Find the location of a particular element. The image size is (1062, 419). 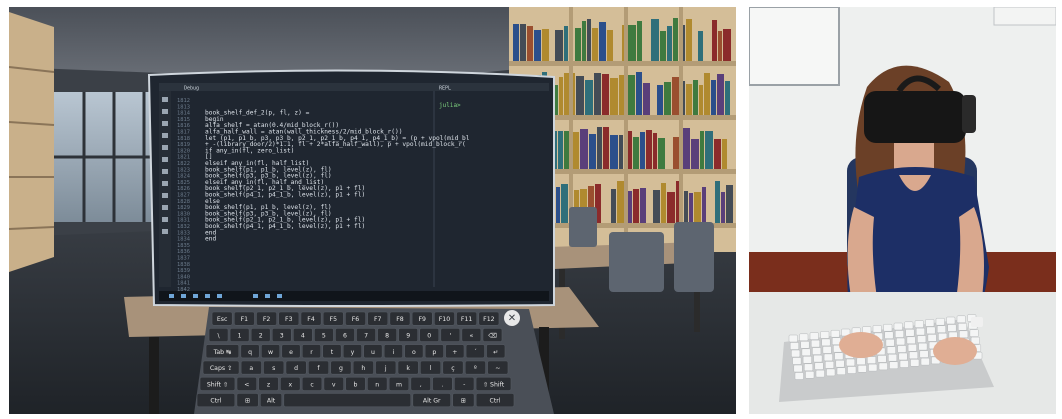

key-label: w is located at coordinates (270, 352).